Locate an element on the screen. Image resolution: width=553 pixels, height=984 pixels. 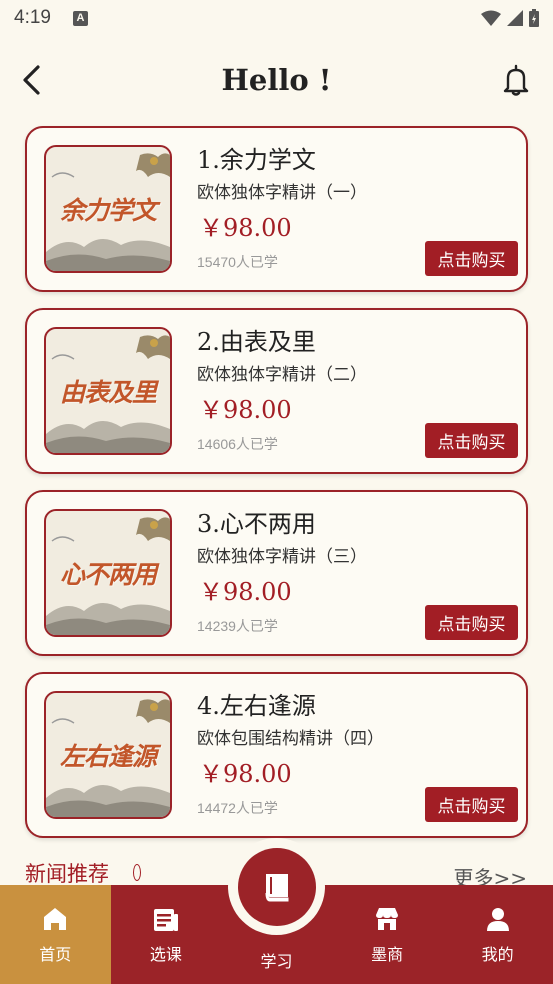
nav-label: 首页 is located at coordinates (55, 954).